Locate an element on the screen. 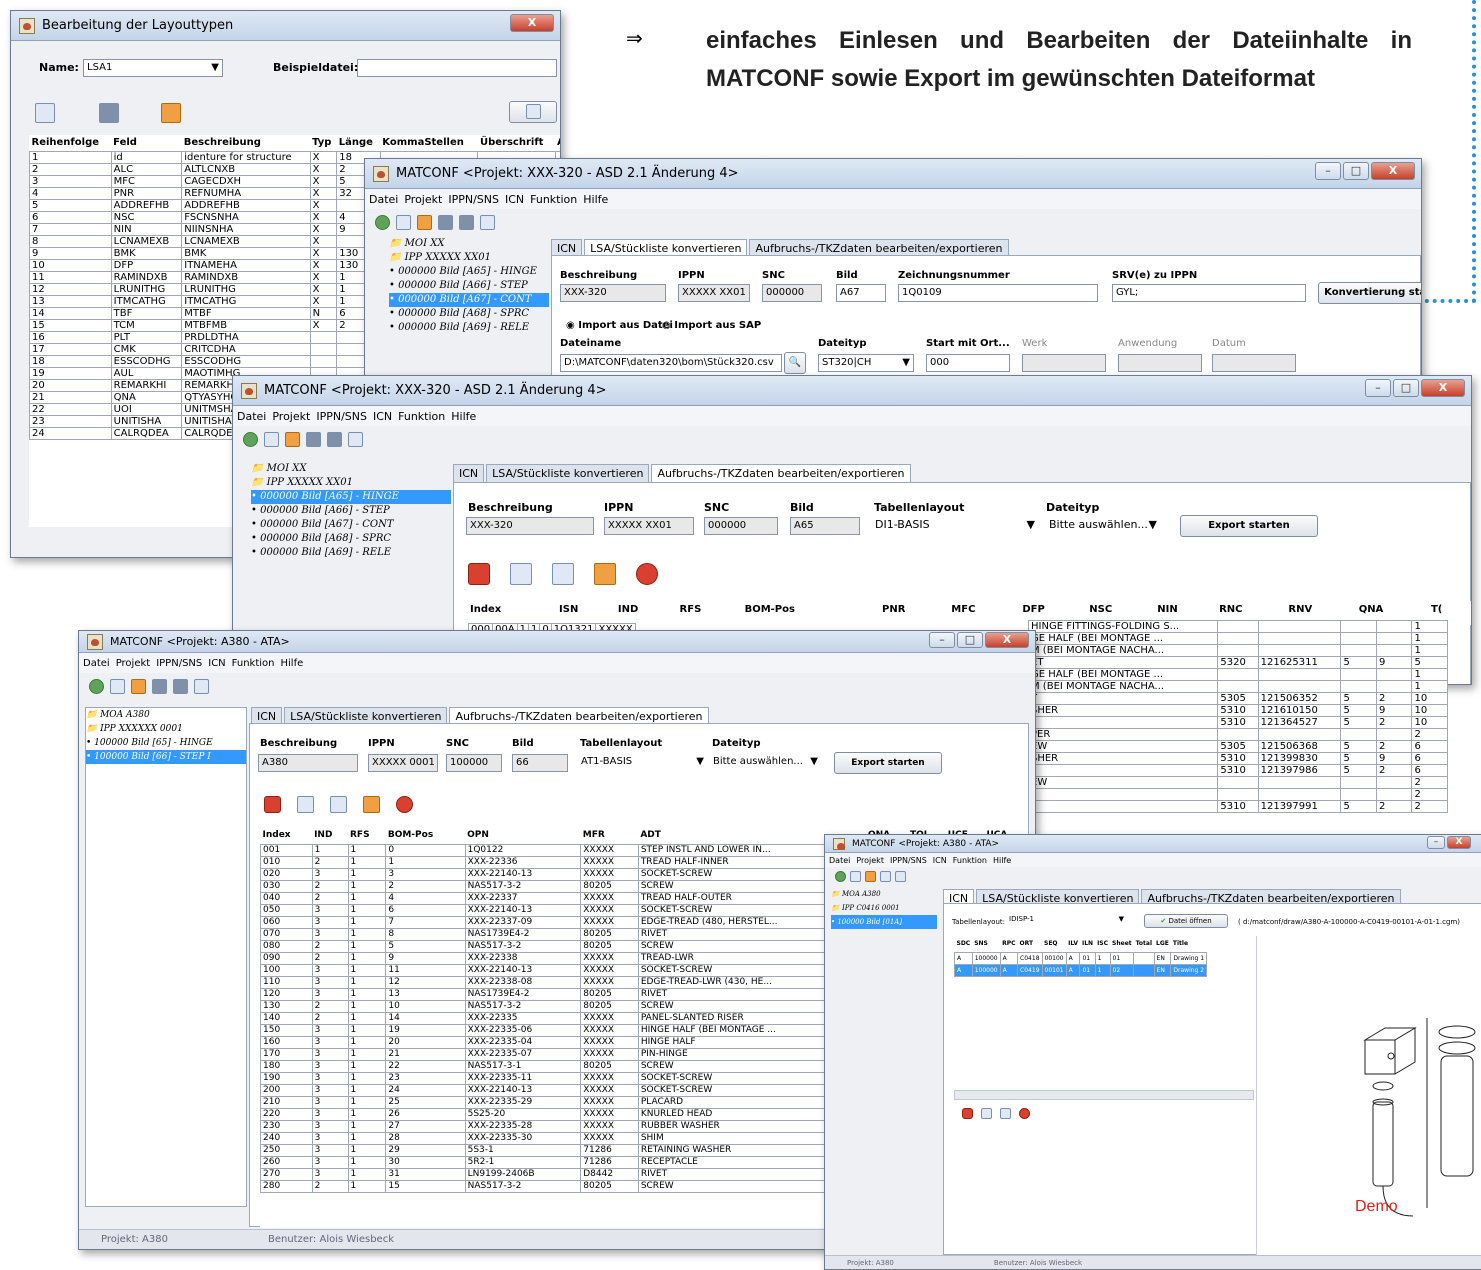 The width and height of the screenshot is (1481, 1270). column-header: SNS is located at coordinates (986, 944).